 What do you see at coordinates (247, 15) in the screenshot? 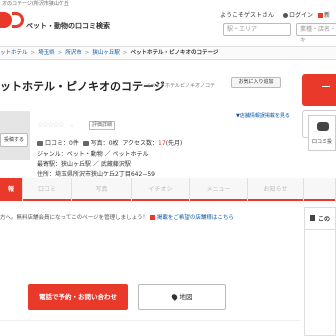
I see `welcome-text: ようこそゲストさん` at bounding box center [247, 15].